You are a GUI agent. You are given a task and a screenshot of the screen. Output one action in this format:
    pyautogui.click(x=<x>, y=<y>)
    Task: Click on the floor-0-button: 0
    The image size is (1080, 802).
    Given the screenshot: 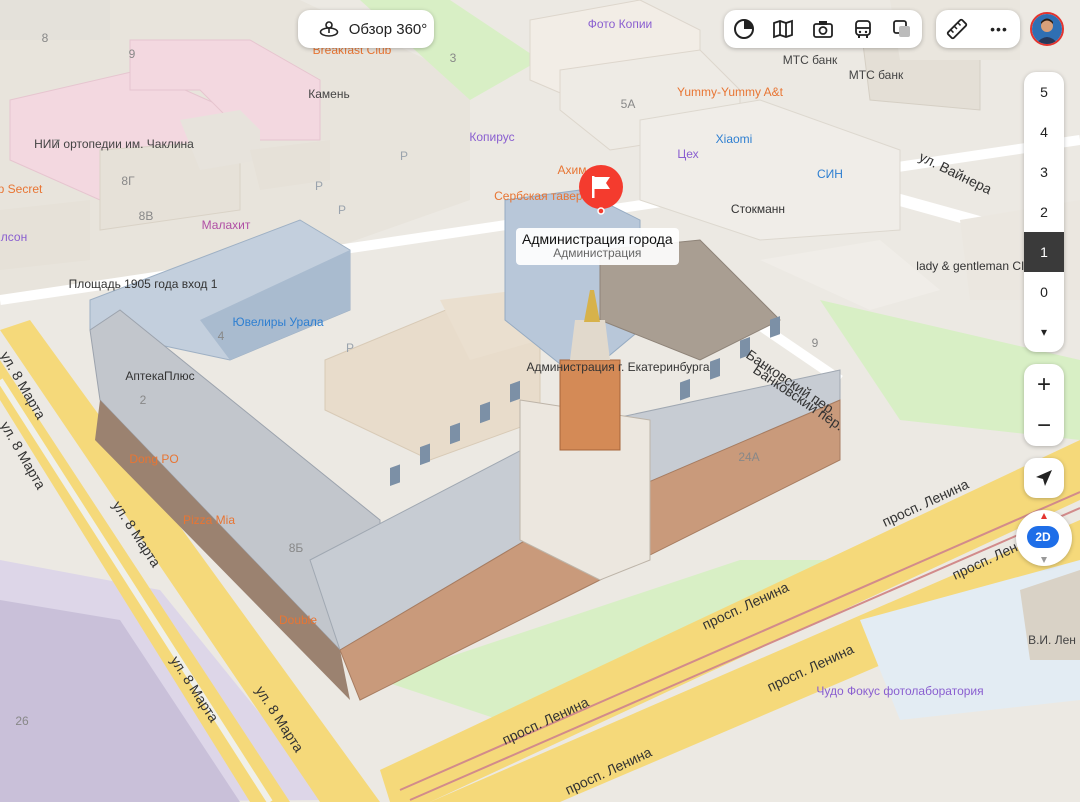 What is the action you would take?
    pyautogui.click(x=1044, y=292)
    